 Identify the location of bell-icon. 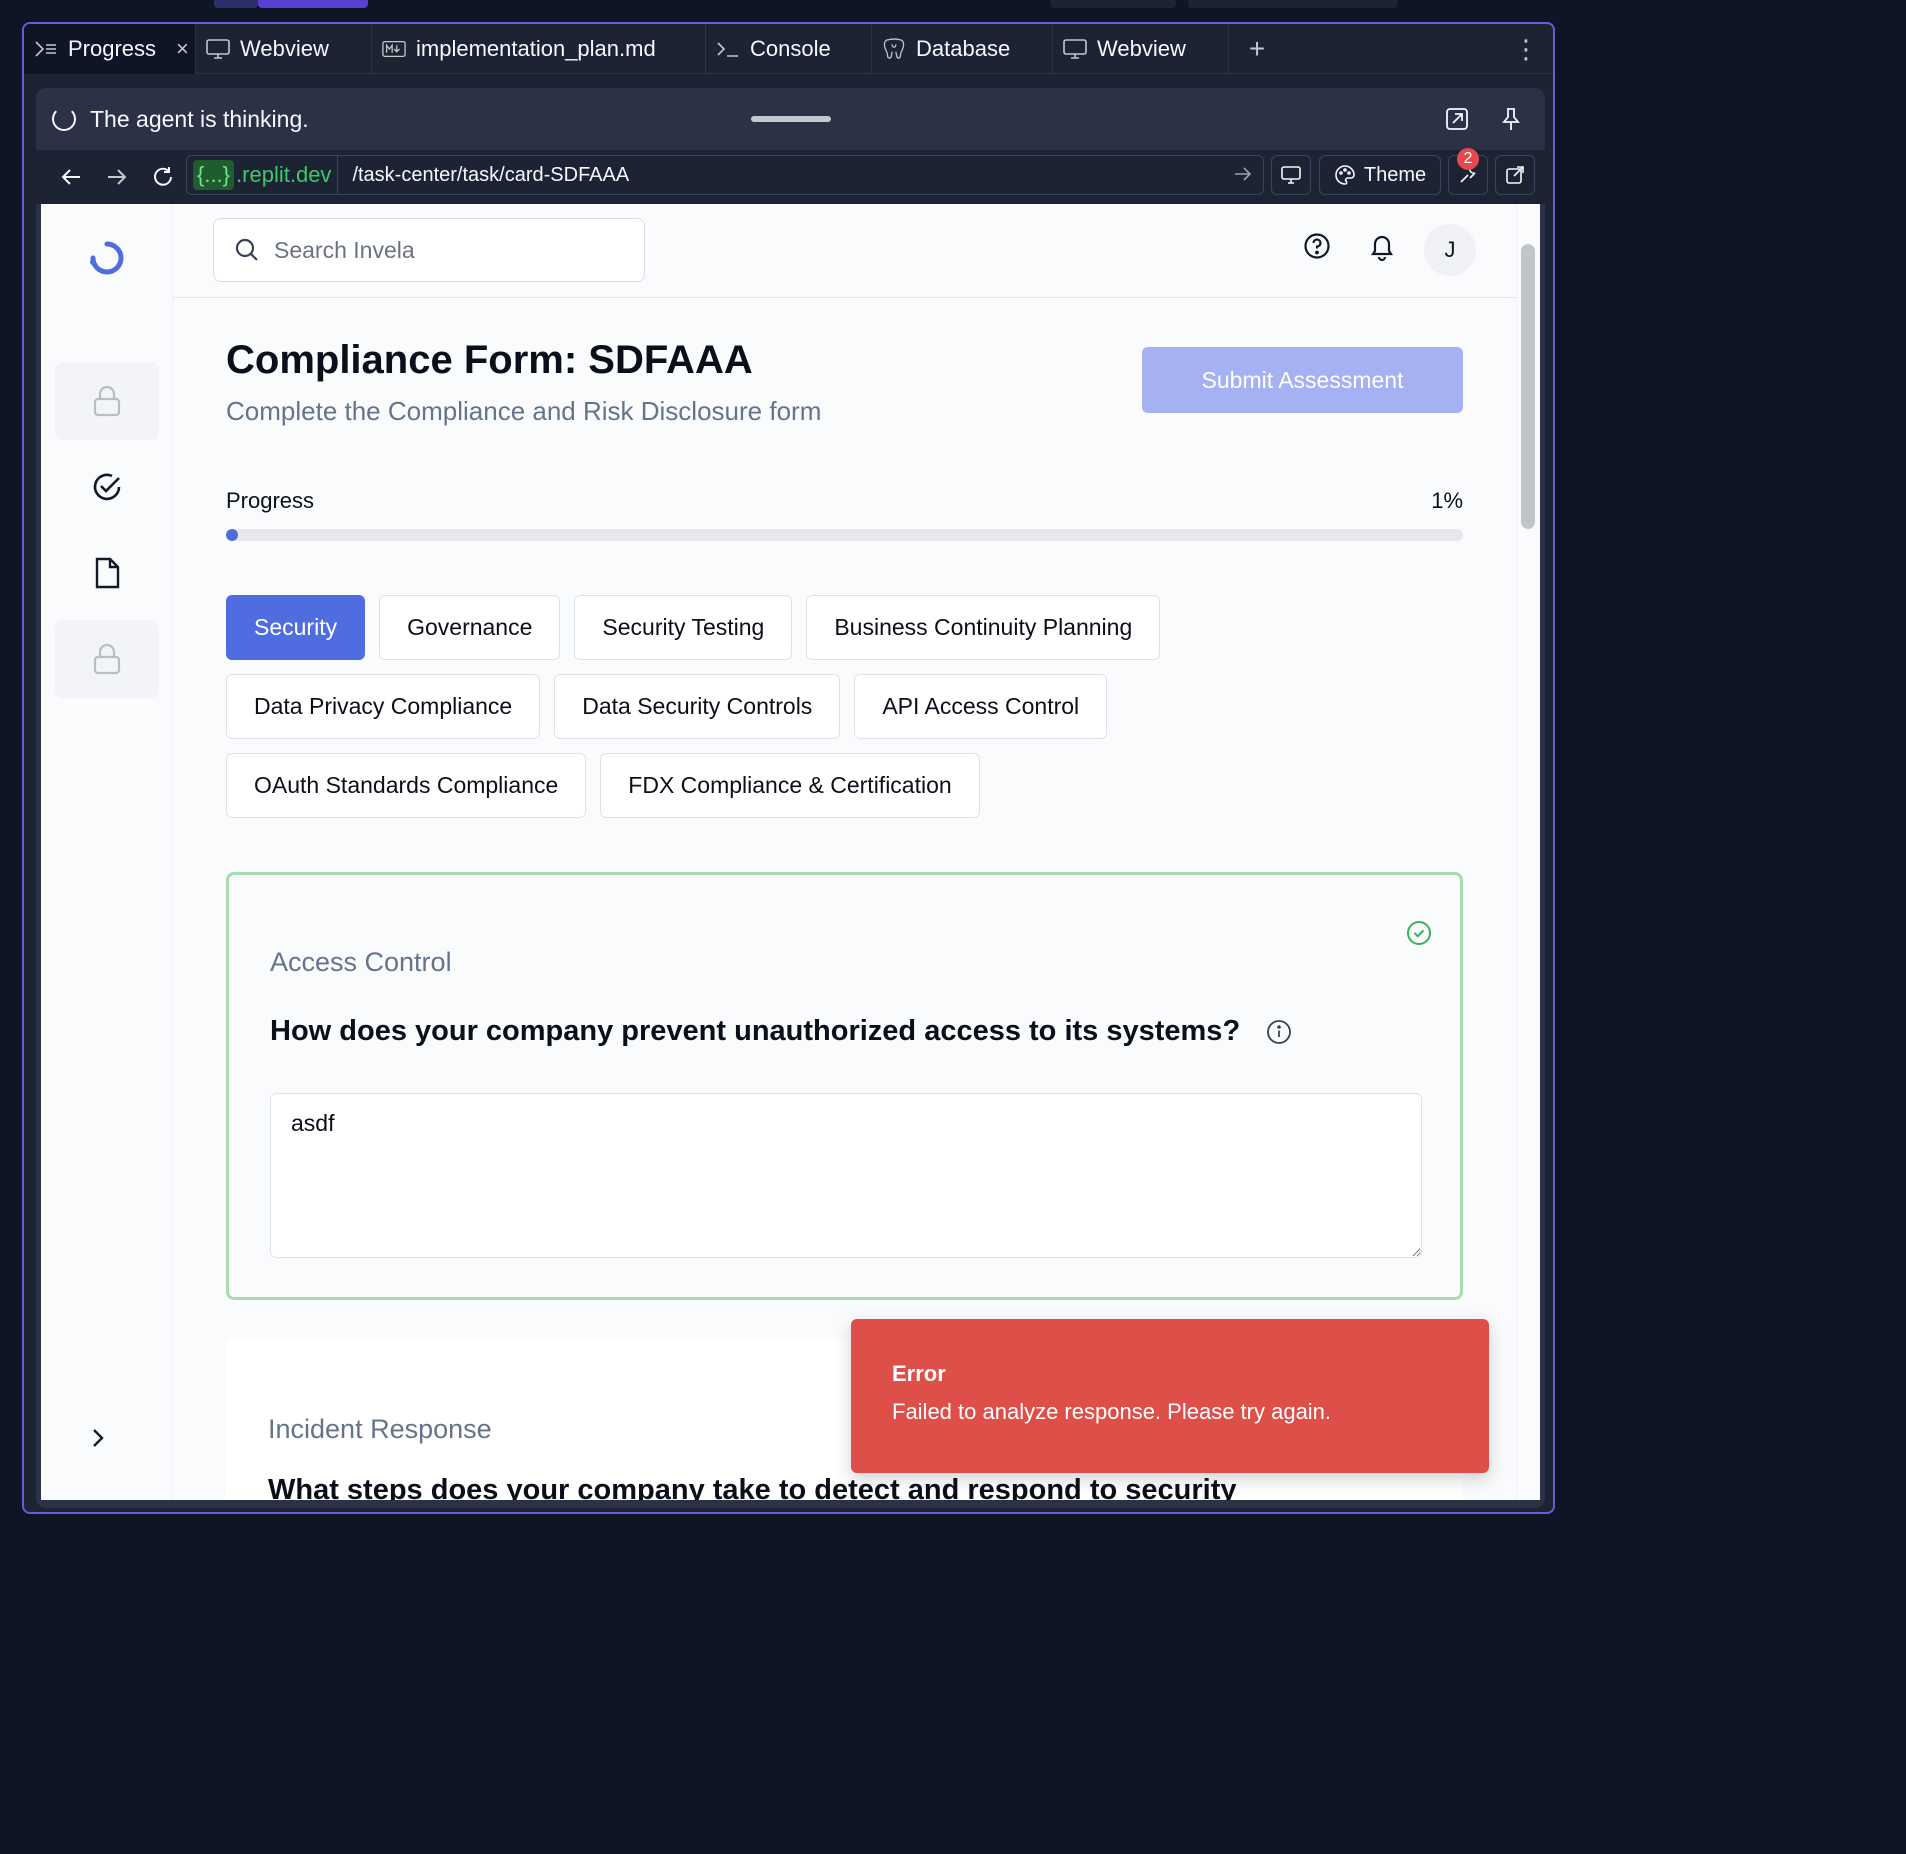
(1383, 247).